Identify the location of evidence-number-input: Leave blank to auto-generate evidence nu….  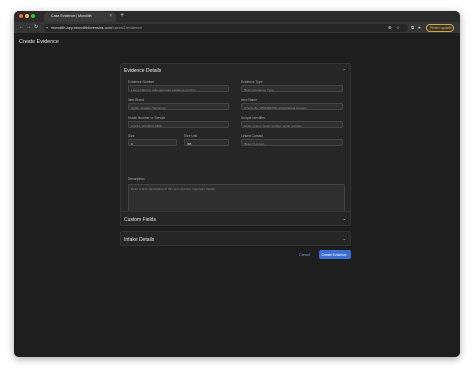
(178, 88).